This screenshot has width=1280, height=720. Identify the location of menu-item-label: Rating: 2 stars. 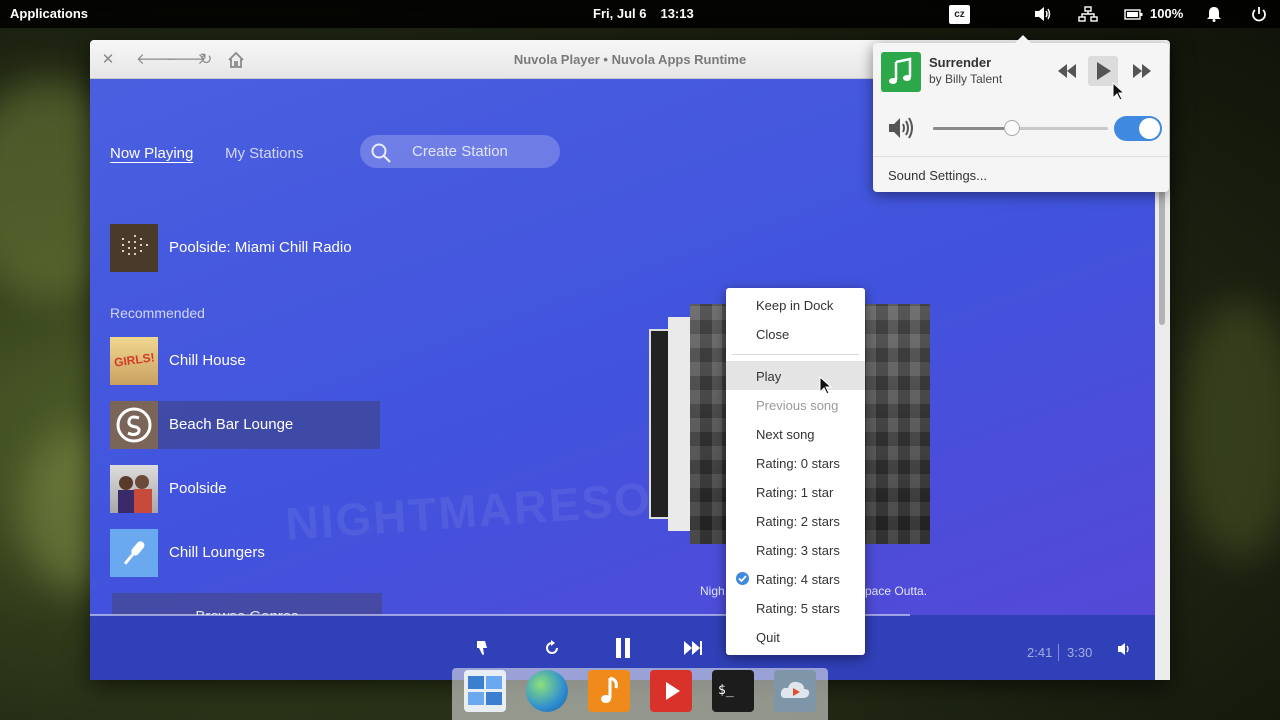
(798, 521).